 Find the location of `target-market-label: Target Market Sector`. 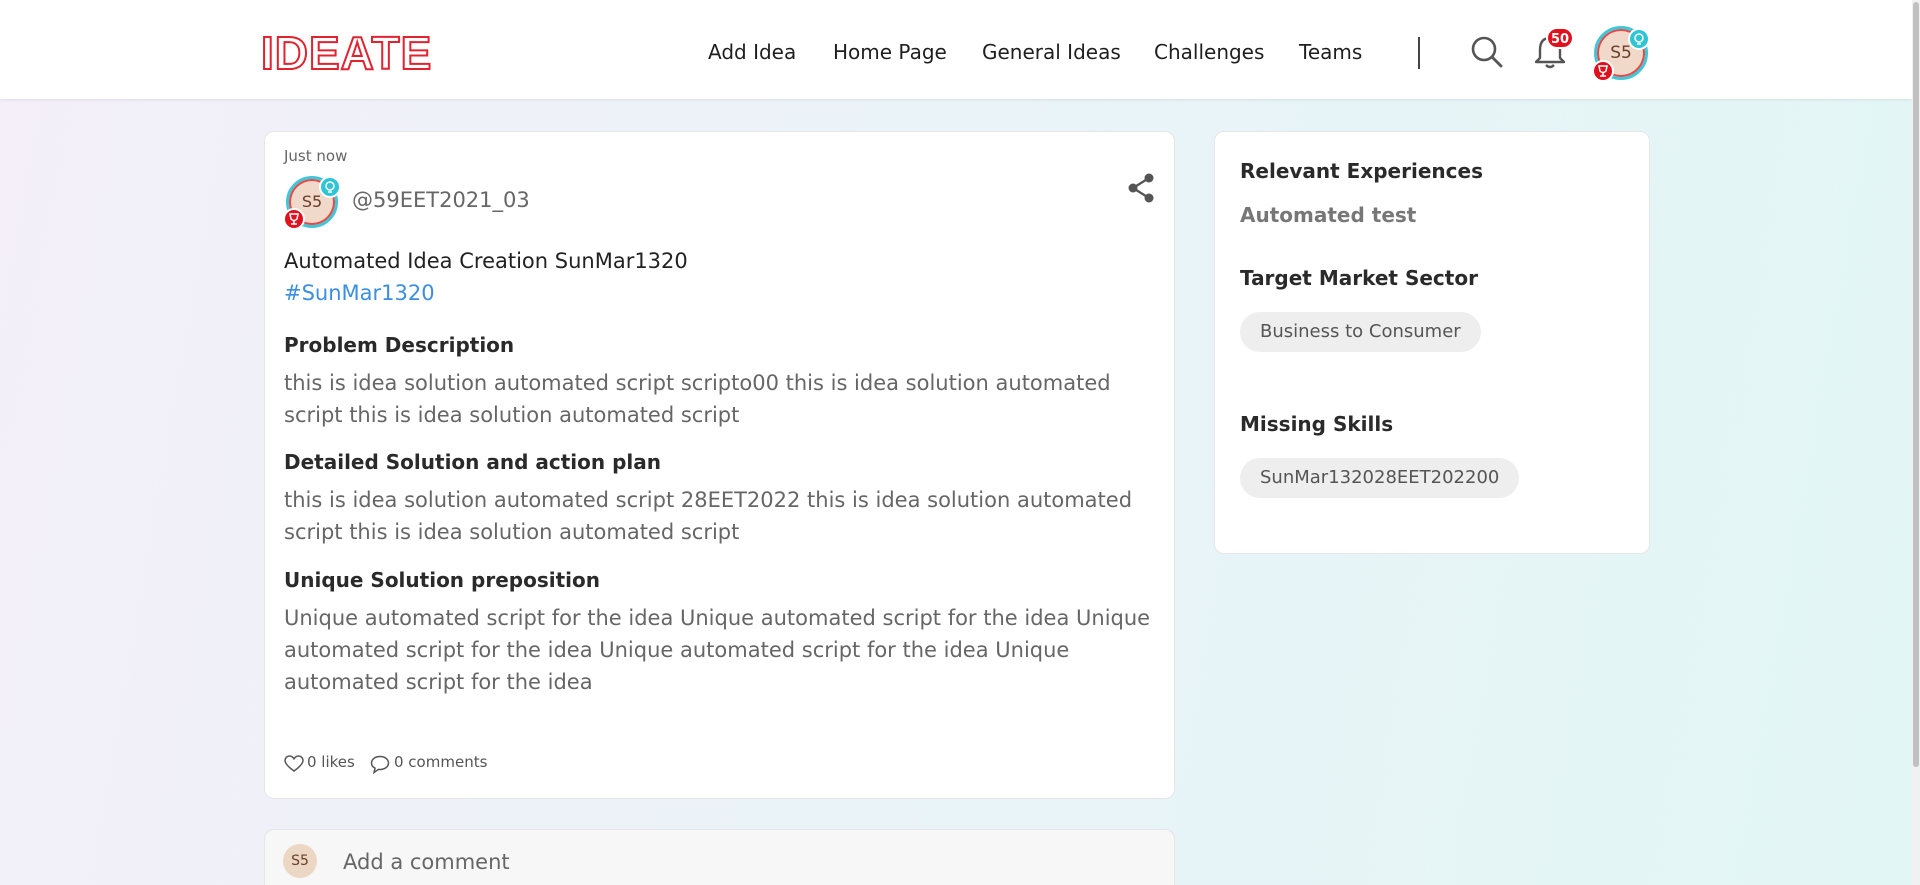

target-market-label: Target Market Sector is located at coordinates (1359, 278).